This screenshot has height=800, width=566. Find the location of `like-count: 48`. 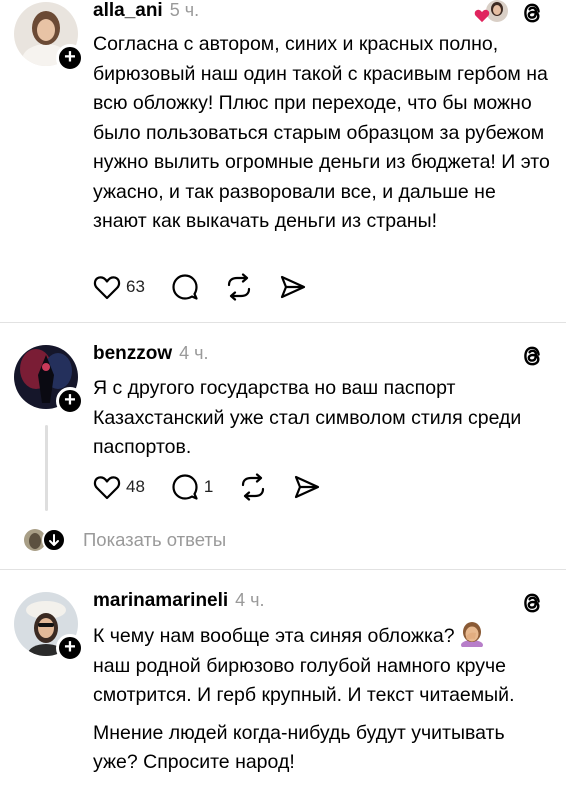

like-count: 48 is located at coordinates (135, 486).